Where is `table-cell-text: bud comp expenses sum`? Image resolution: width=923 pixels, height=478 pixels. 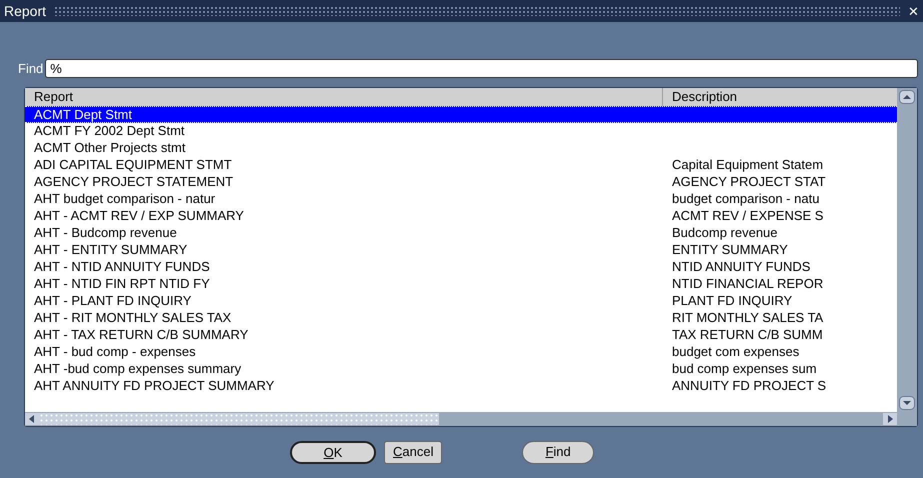
table-cell-text: bud comp expenses sum is located at coordinates (744, 369).